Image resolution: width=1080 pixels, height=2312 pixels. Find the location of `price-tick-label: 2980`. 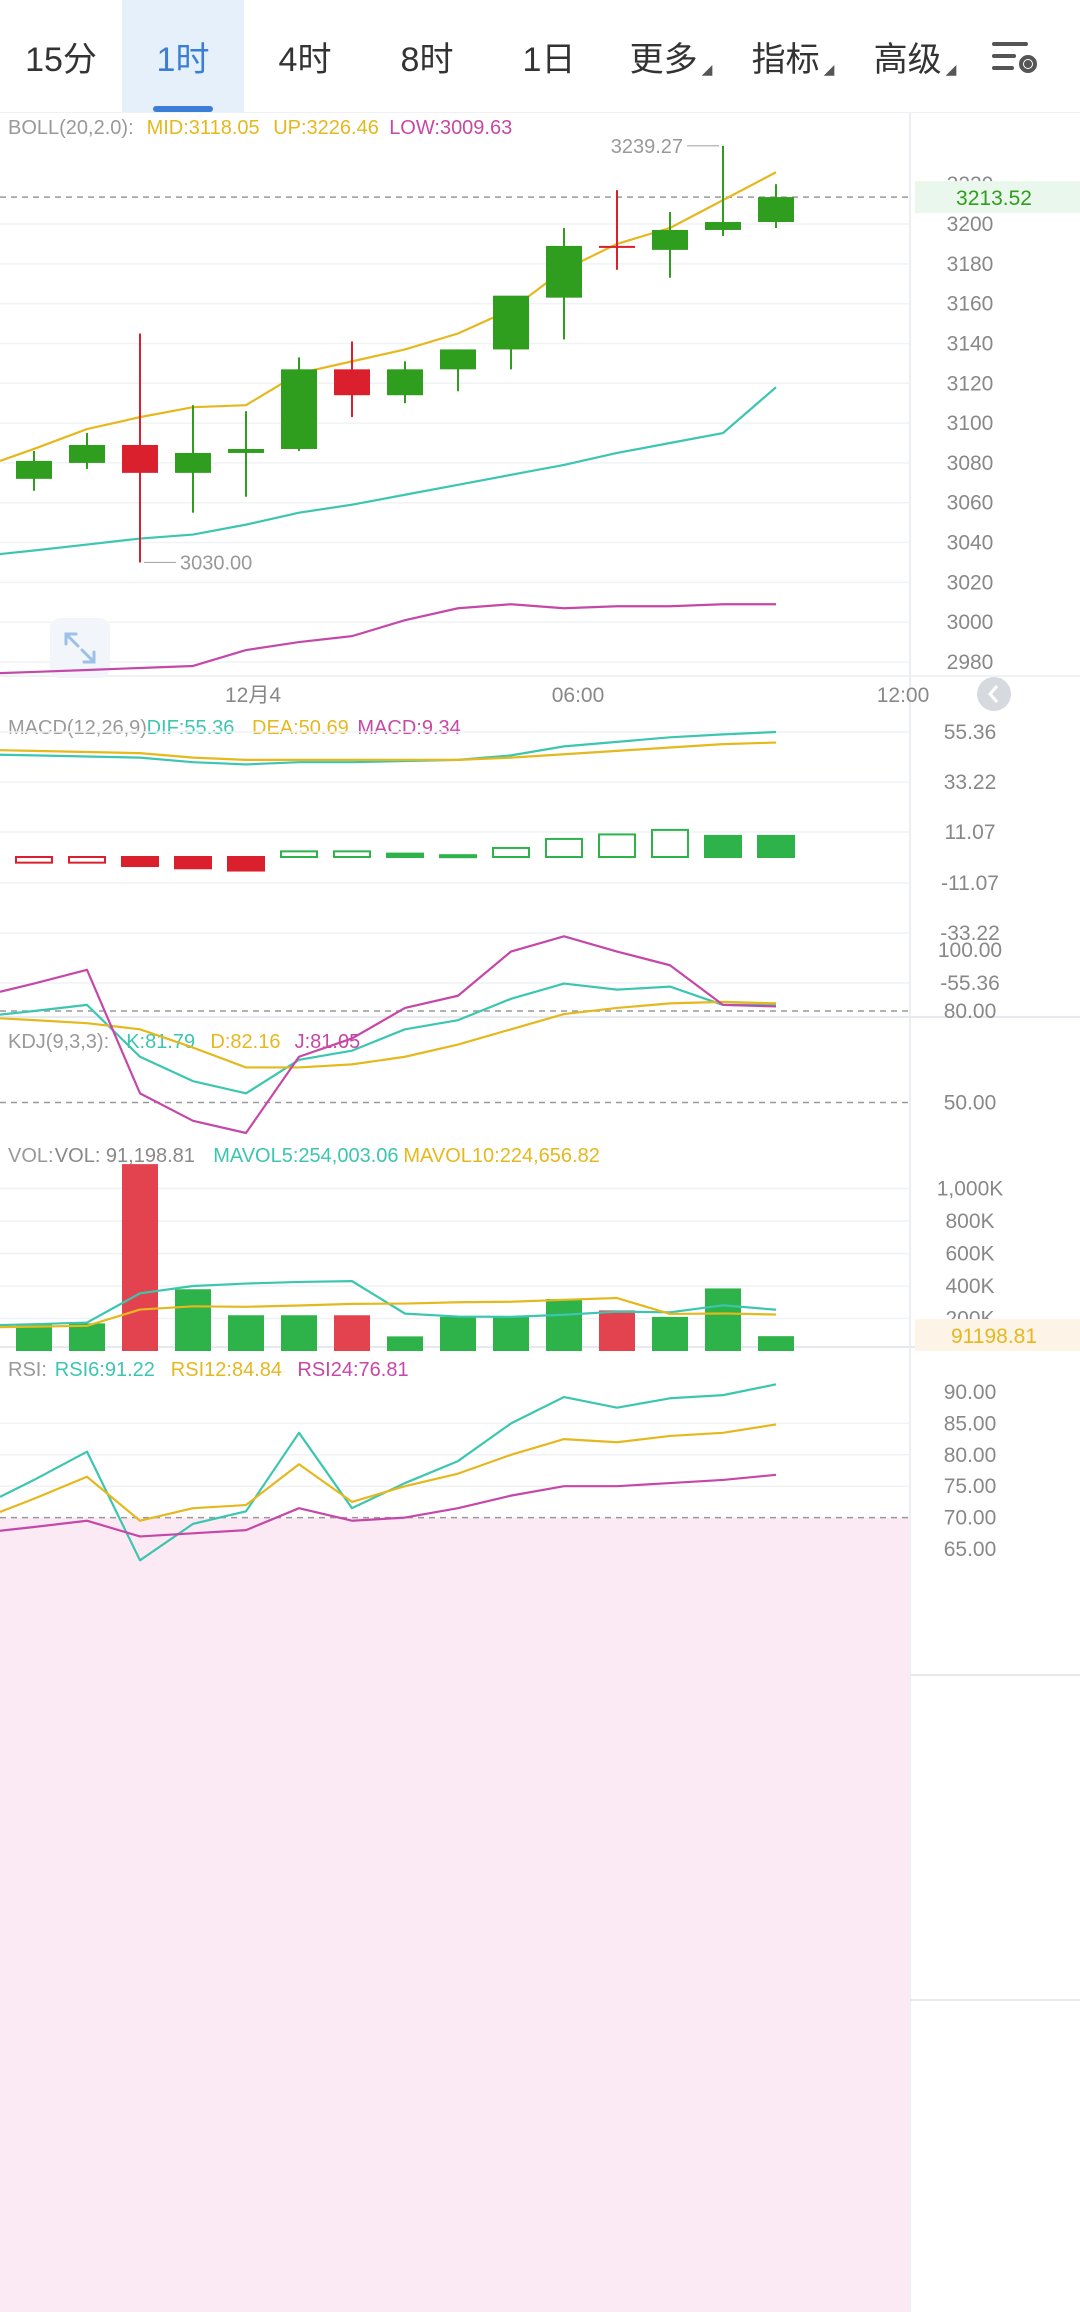

price-tick-label: 2980 is located at coordinates (970, 662).